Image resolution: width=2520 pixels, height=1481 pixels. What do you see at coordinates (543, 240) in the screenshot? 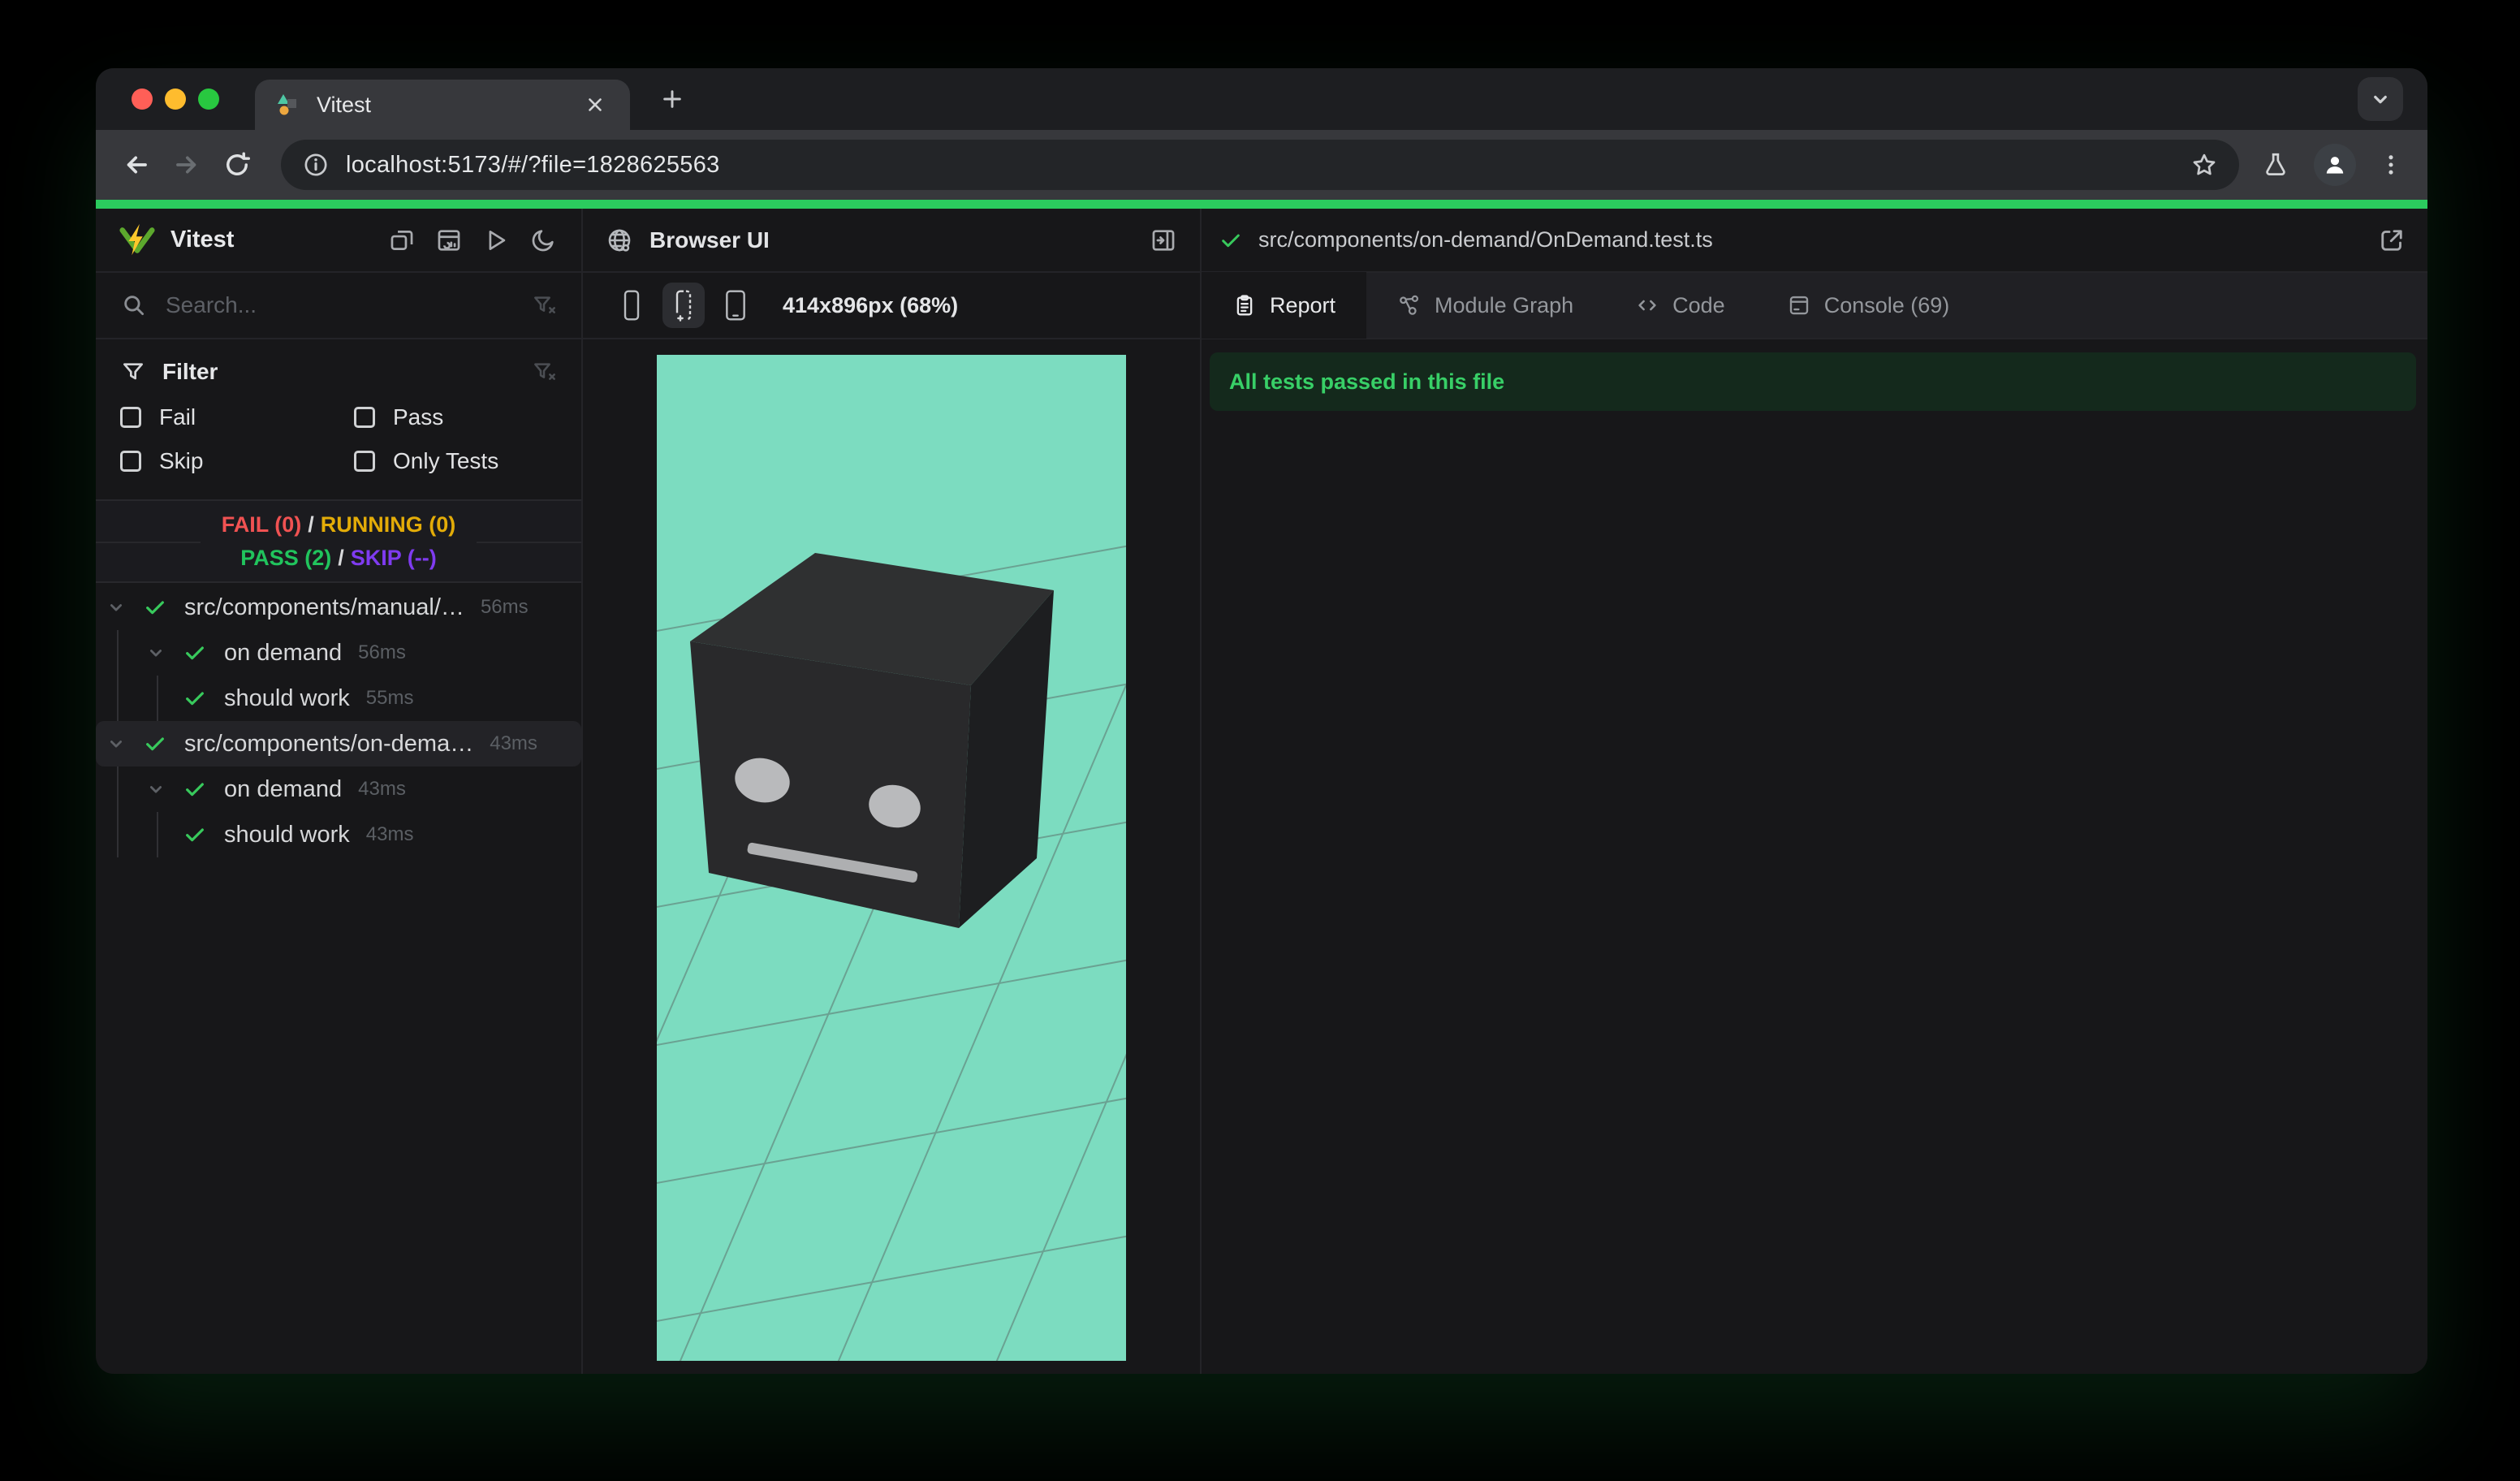
I see `dark-mode-moon-icon` at bounding box center [543, 240].